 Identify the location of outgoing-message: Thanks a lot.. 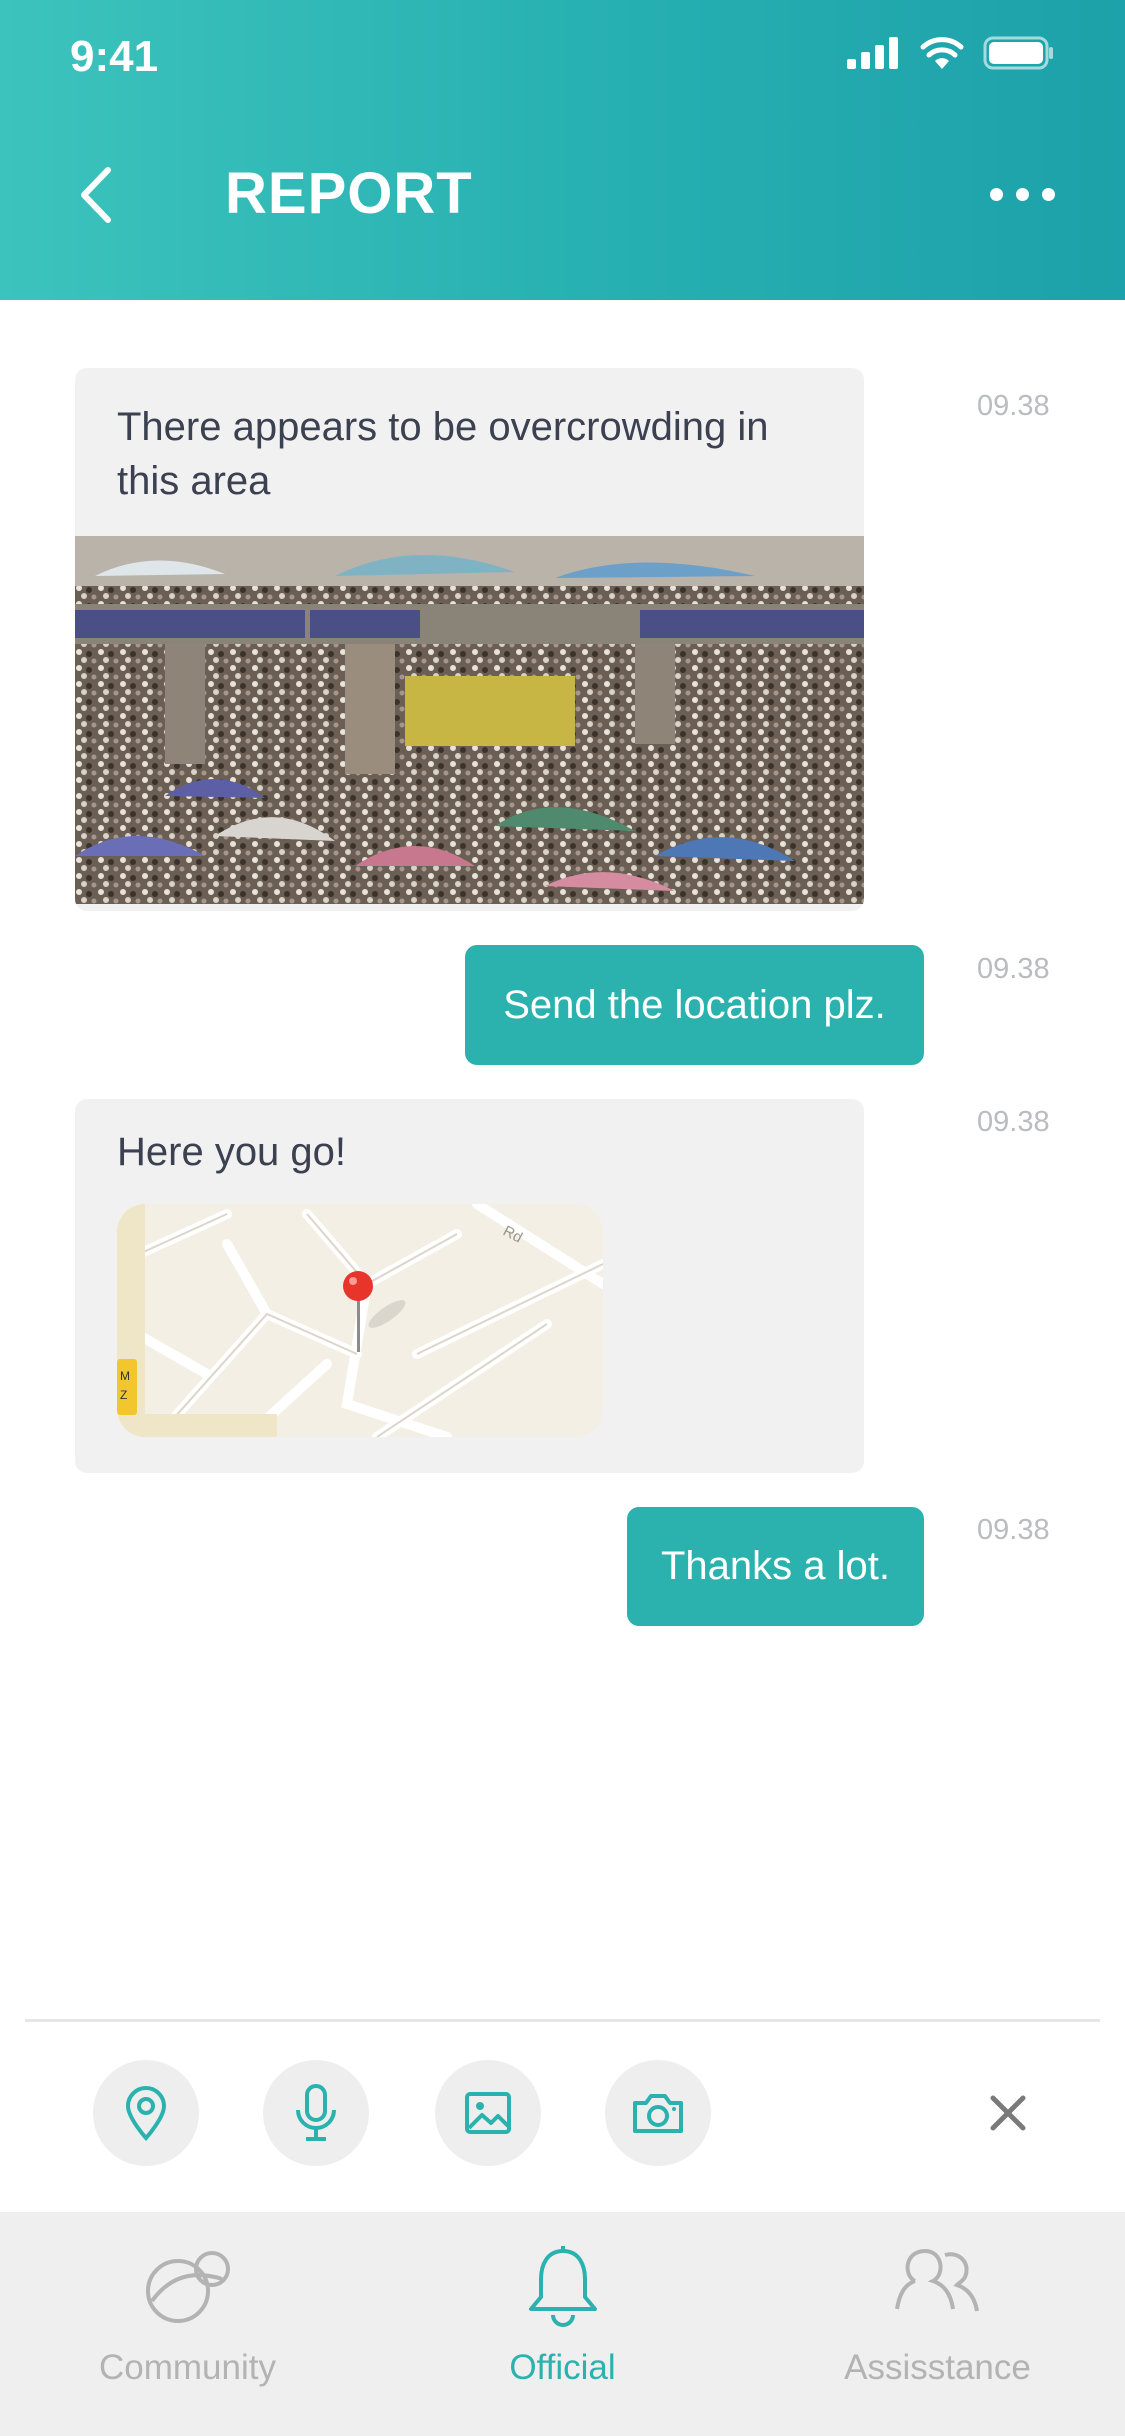
(775, 1566).